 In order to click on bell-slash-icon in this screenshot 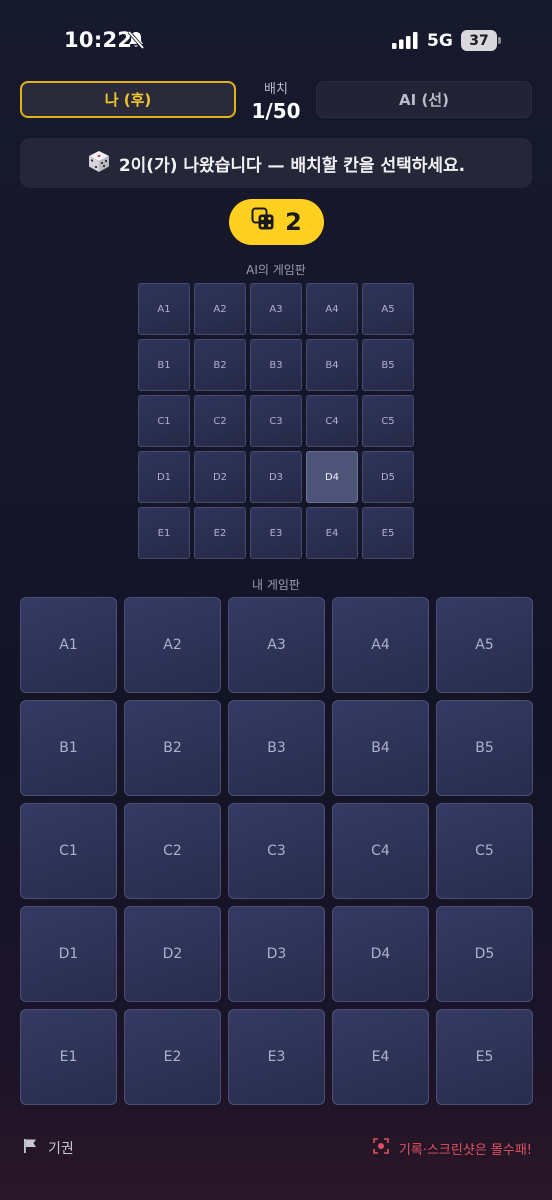, I will do `click(136, 42)`.